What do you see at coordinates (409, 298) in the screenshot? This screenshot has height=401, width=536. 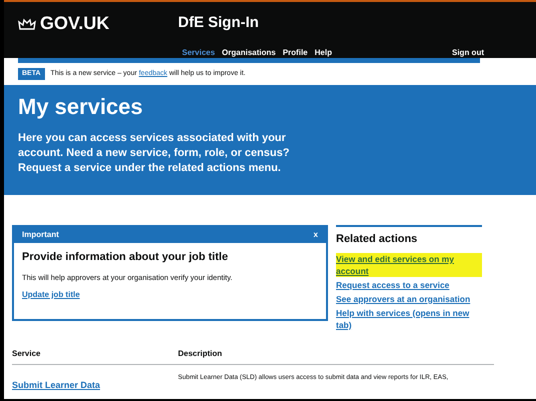 I see `related-action-link: See approvers at an organisation` at bounding box center [409, 298].